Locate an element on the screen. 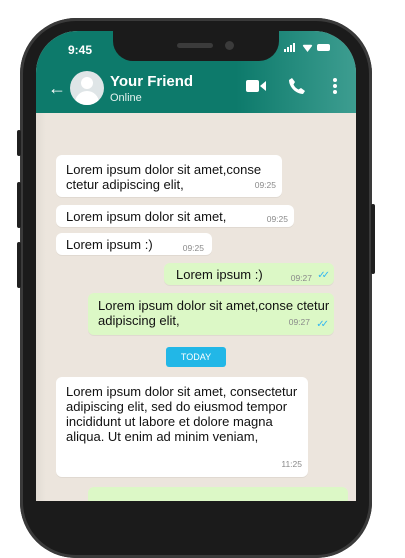 Image resolution: width=405 pixels, height=558 pixels. status-icons is located at coordinates (307, 47).